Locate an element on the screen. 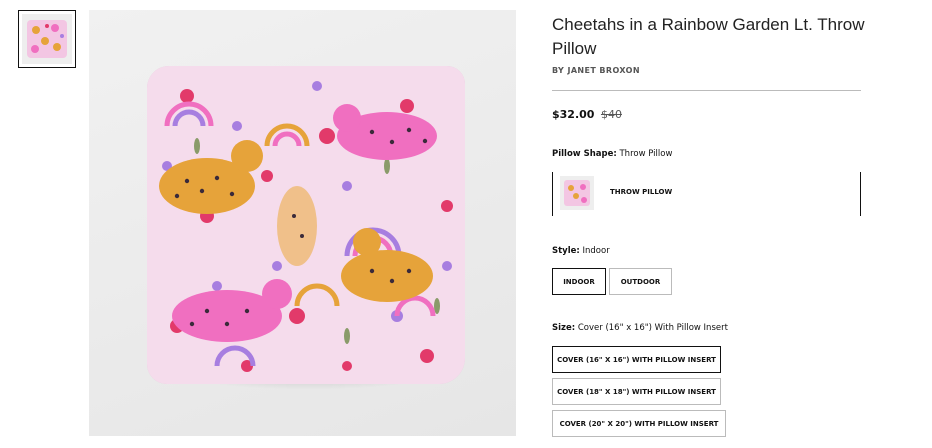 This screenshot has width=932, height=448. artist-byline: BY JANET BROXON is located at coordinates (596, 70).